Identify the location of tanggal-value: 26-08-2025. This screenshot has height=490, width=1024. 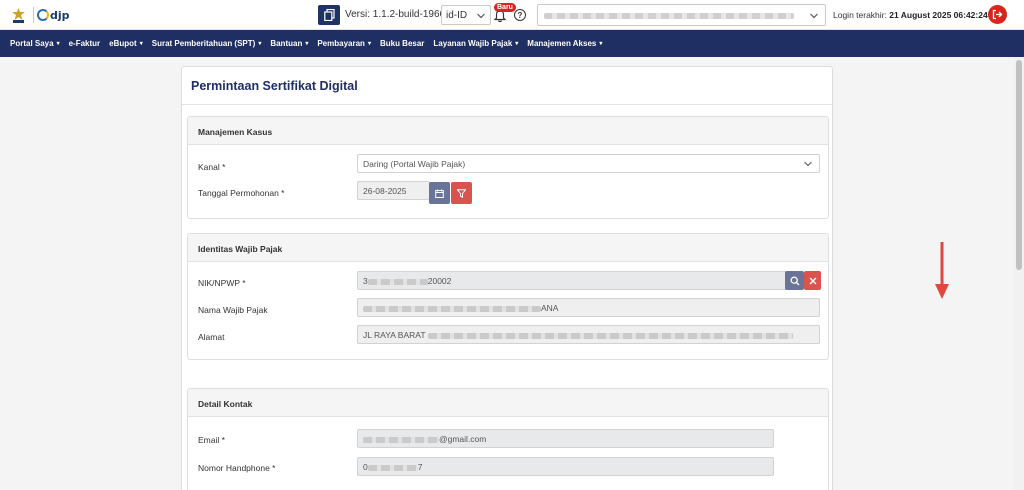
(385, 191).